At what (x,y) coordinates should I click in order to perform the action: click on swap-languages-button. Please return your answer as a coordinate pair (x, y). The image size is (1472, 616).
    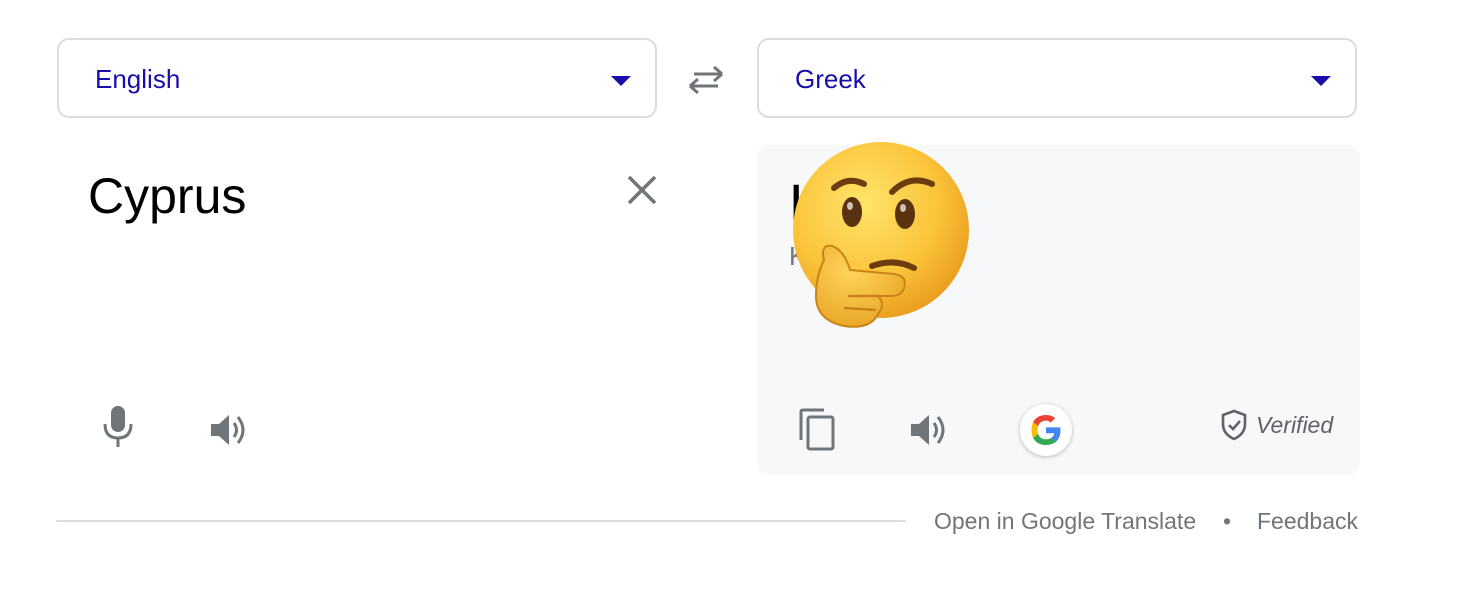
    Looking at the image, I should click on (706, 80).